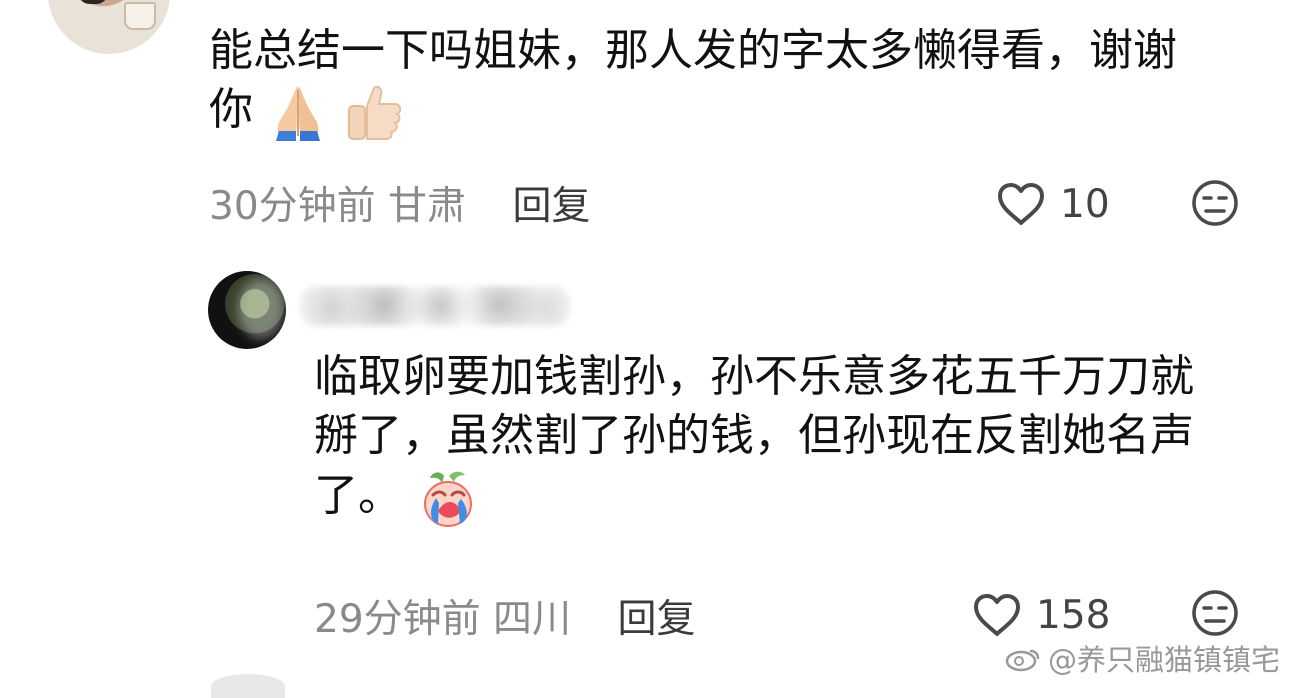 The width and height of the screenshot is (1290, 698). What do you see at coordinates (247, 310) in the screenshot?
I see `reply-commenter-avatar` at bounding box center [247, 310].